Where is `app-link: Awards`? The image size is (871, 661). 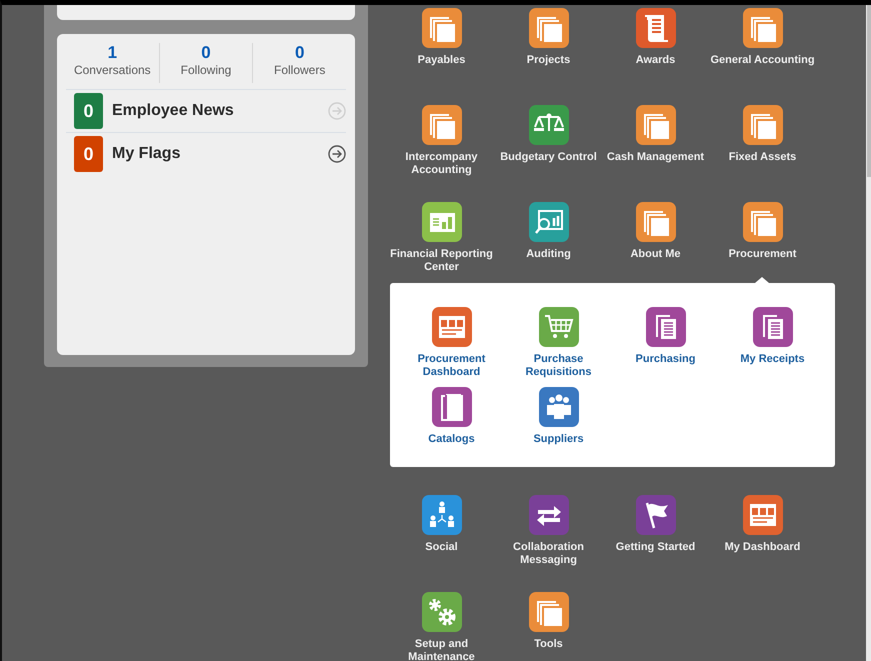 app-link: Awards is located at coordinates (655, 36).